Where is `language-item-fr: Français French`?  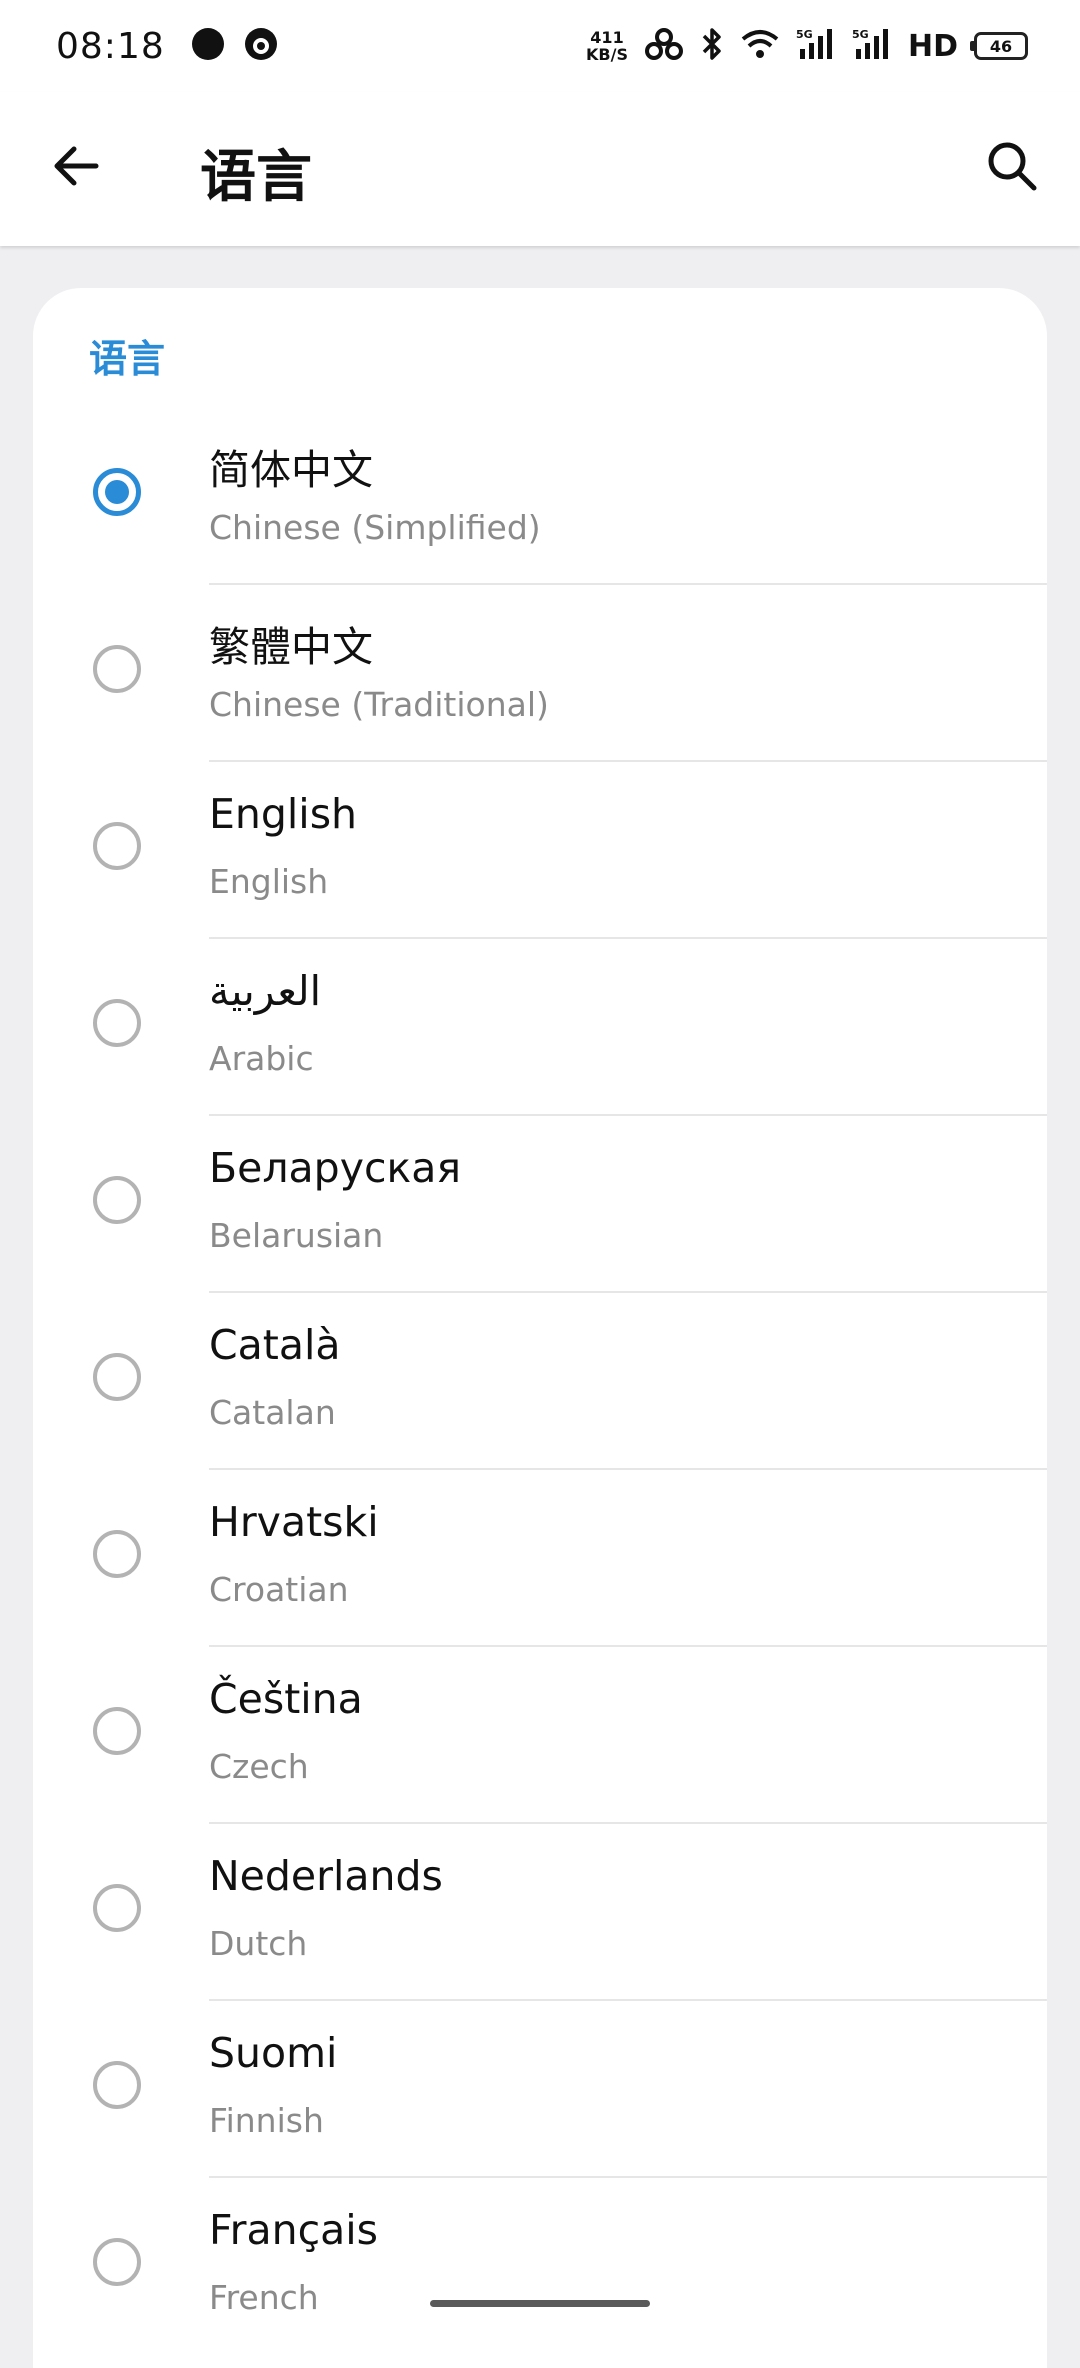
language-item-fr: Français French is located at coordinates (540, 2266).